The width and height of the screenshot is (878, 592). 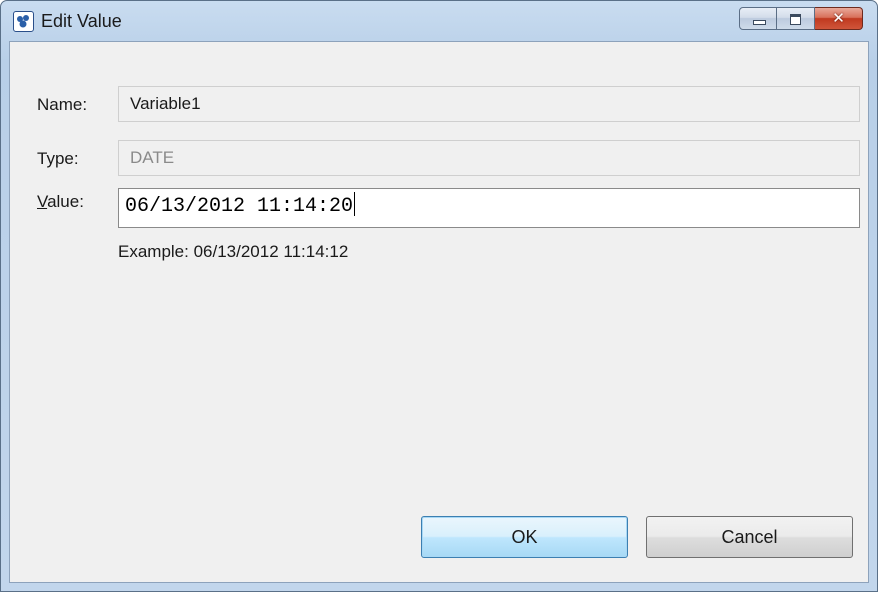 I want to click on text-caret, so click(x=355, y=204).